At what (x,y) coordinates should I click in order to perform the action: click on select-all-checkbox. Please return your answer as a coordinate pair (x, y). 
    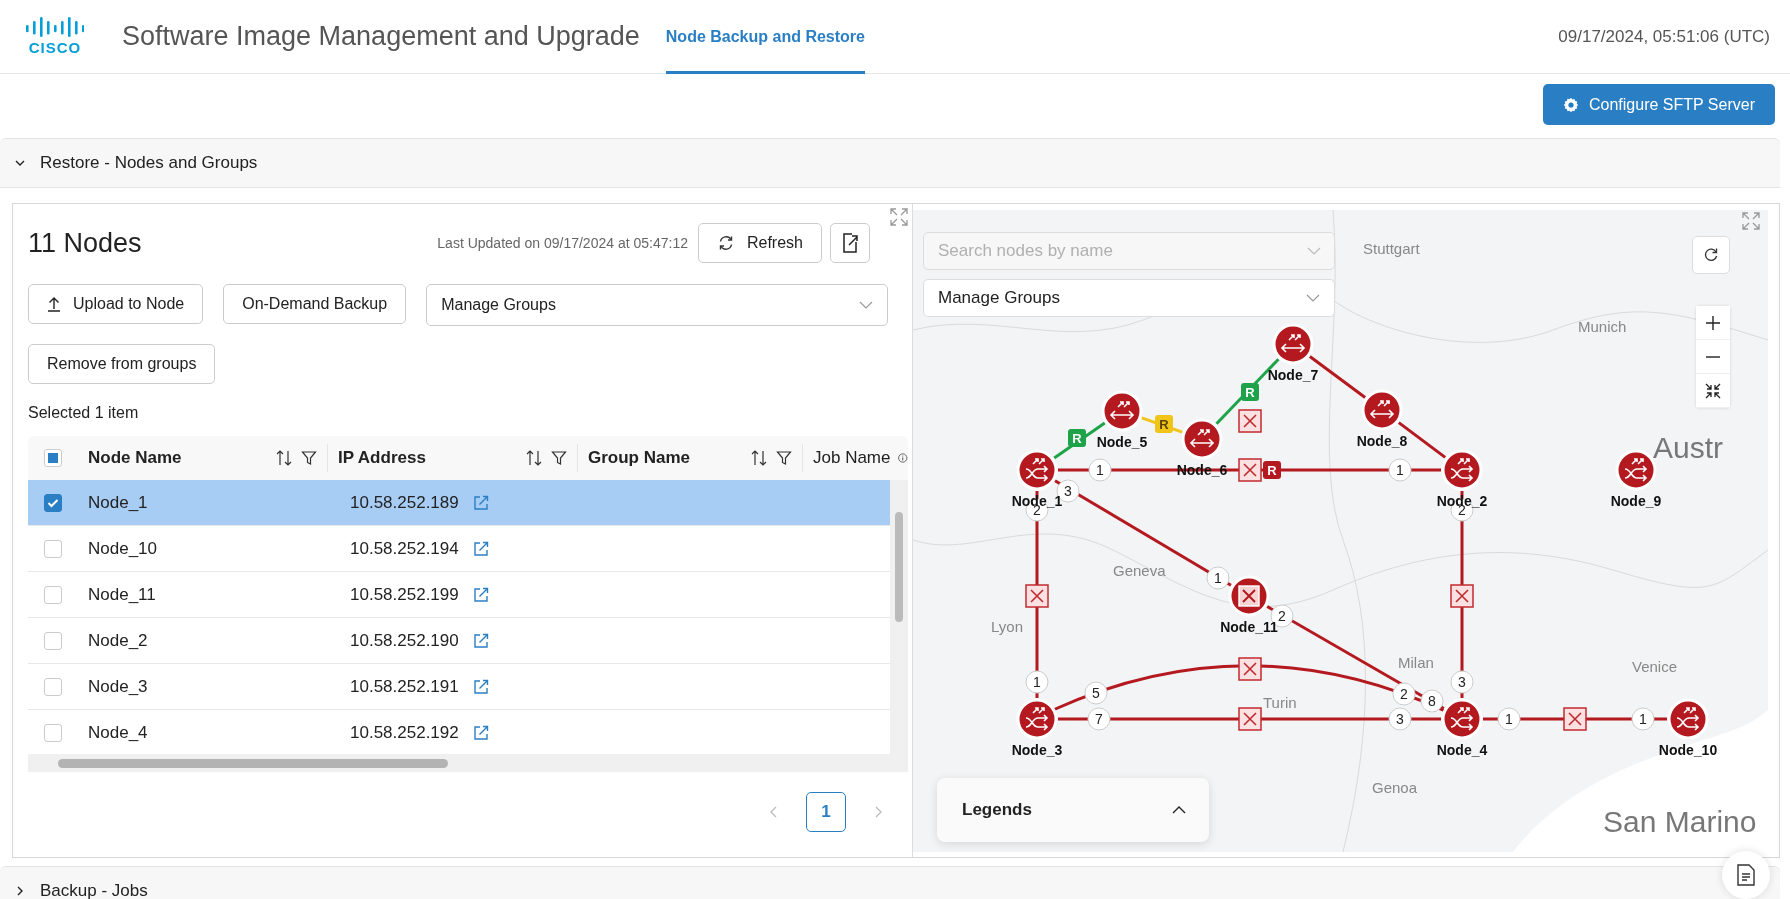
    Looking at the image, I should click on (53, 458).